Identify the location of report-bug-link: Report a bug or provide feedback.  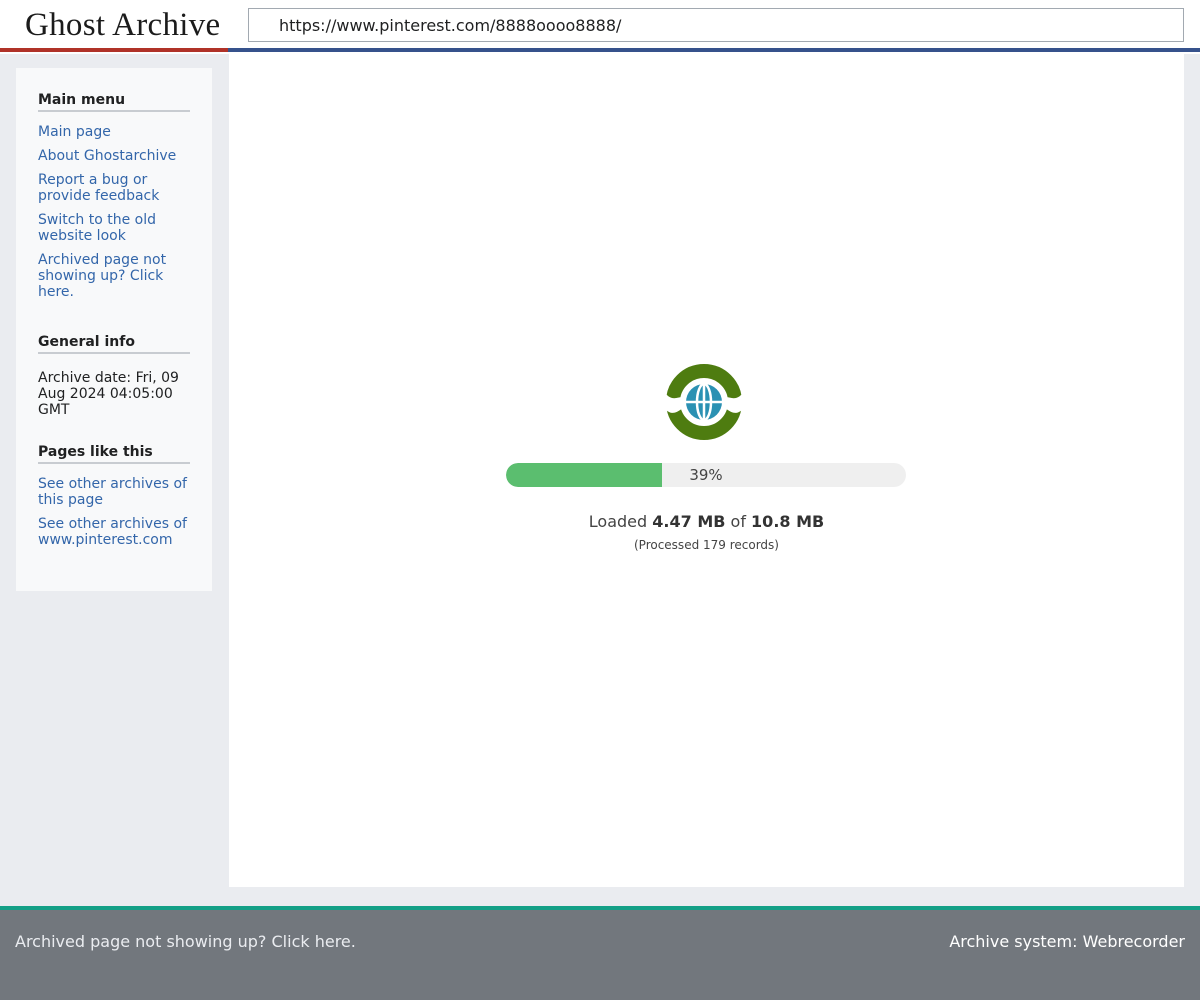
(98, 188).